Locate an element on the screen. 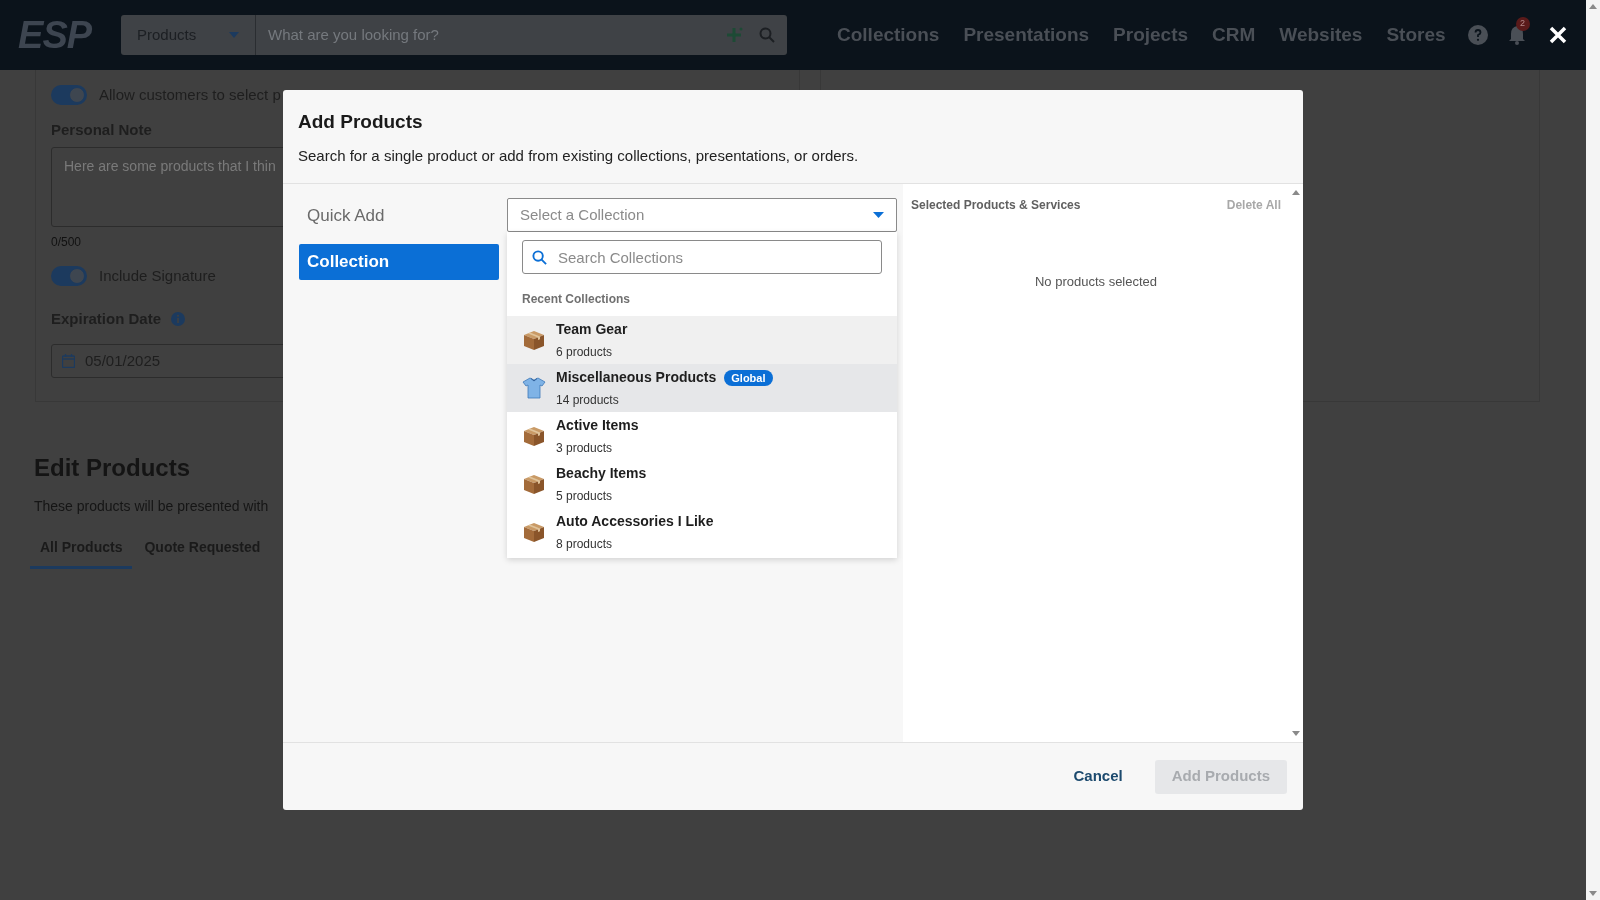 The height and width of the screenshot is (900, 1600). dialog-subtitle: Search for a single product or add from existing collections, presentations, or orders. is located at coordinates (578, 155).